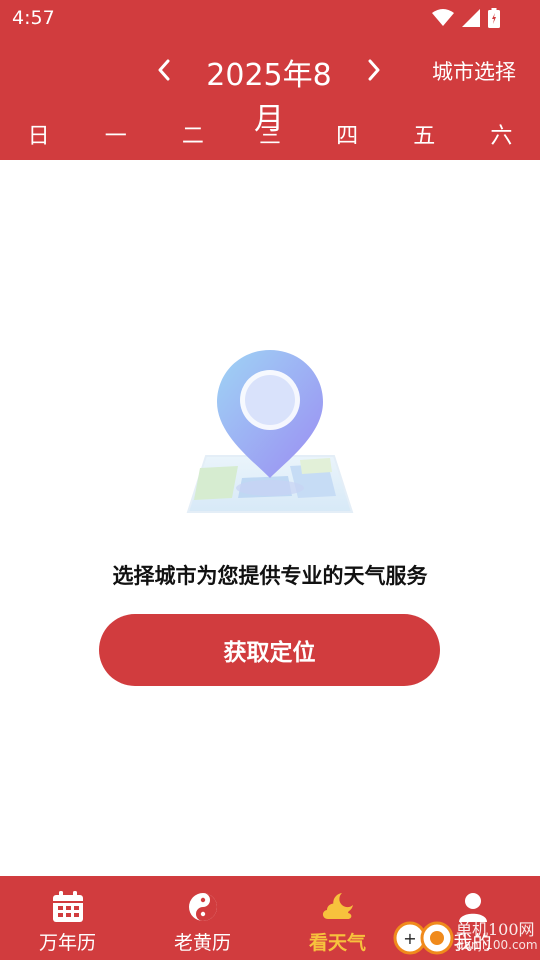 This screenshot has width=540, height=960. I want to click on weather-icon, so click(338, 907).